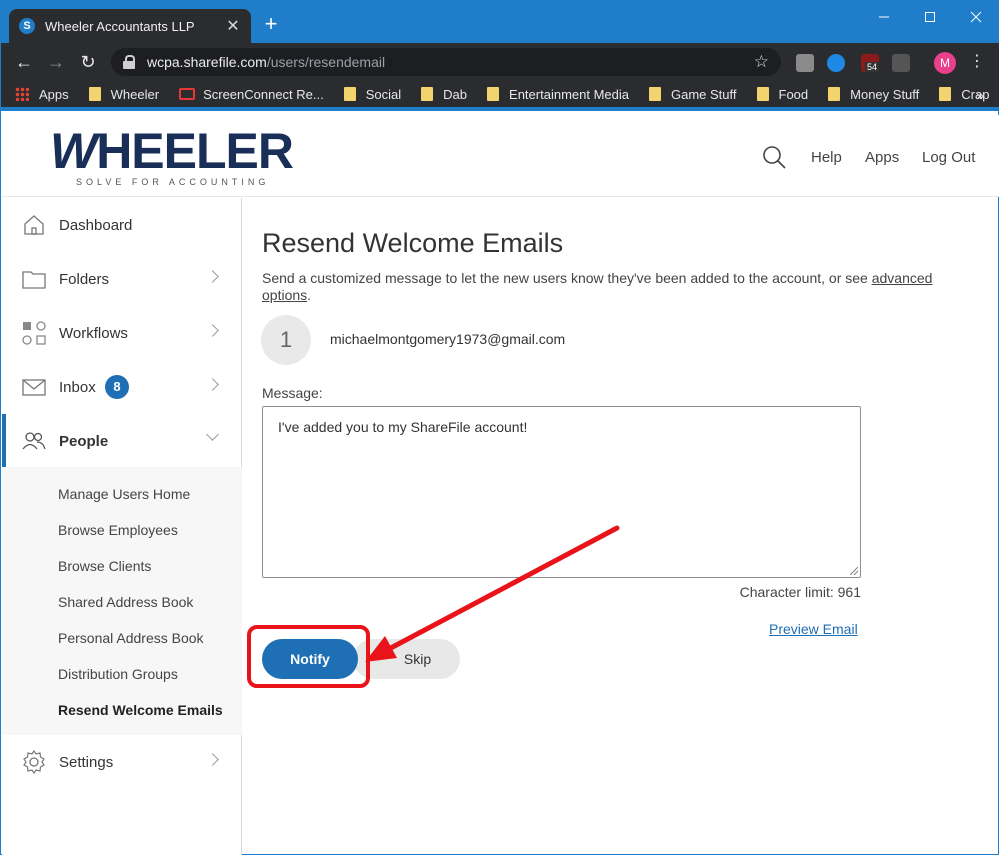  I want to click on message-label: Message:, so click(292, 393).